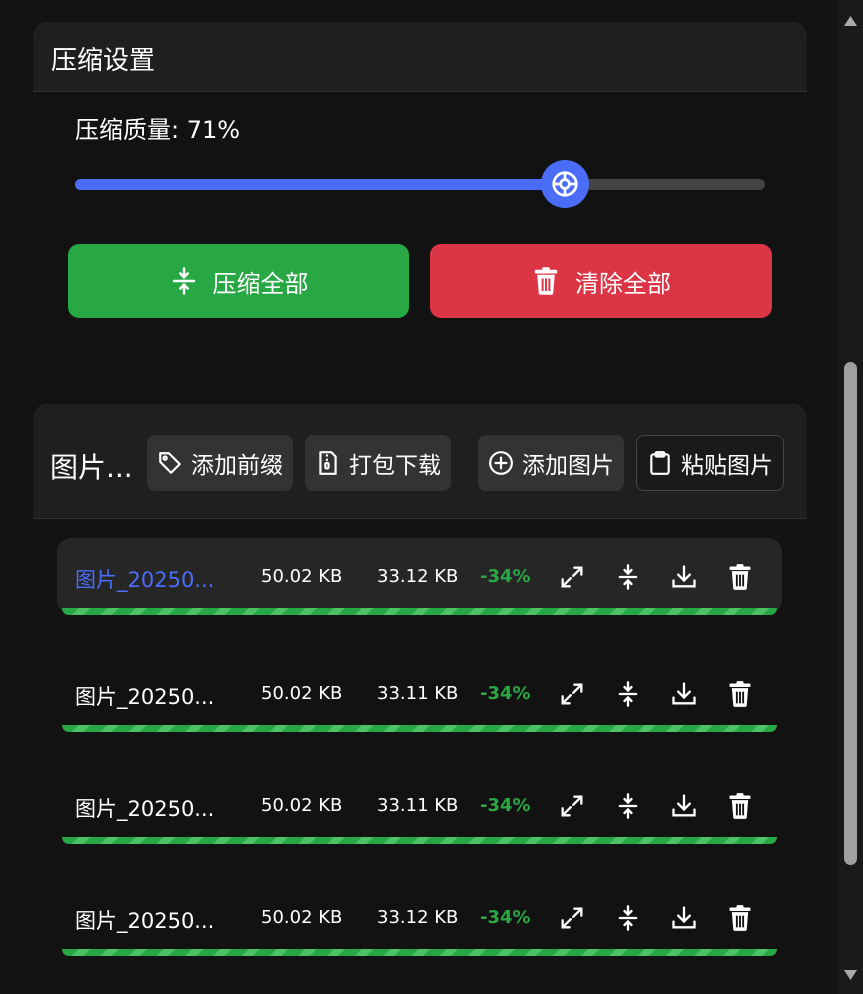 This screenshot has height=994, width=863. I want to click on tag-icon, so click(170, 463).